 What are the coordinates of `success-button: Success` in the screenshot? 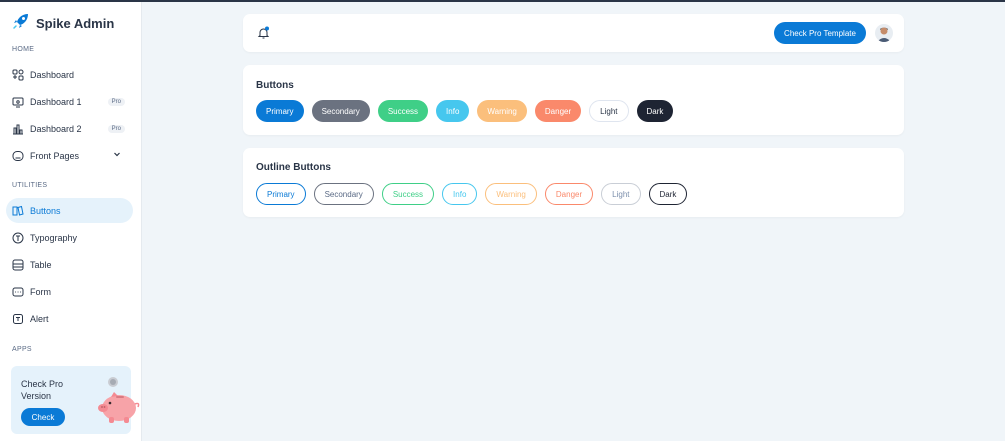 It's located at (403, 111).